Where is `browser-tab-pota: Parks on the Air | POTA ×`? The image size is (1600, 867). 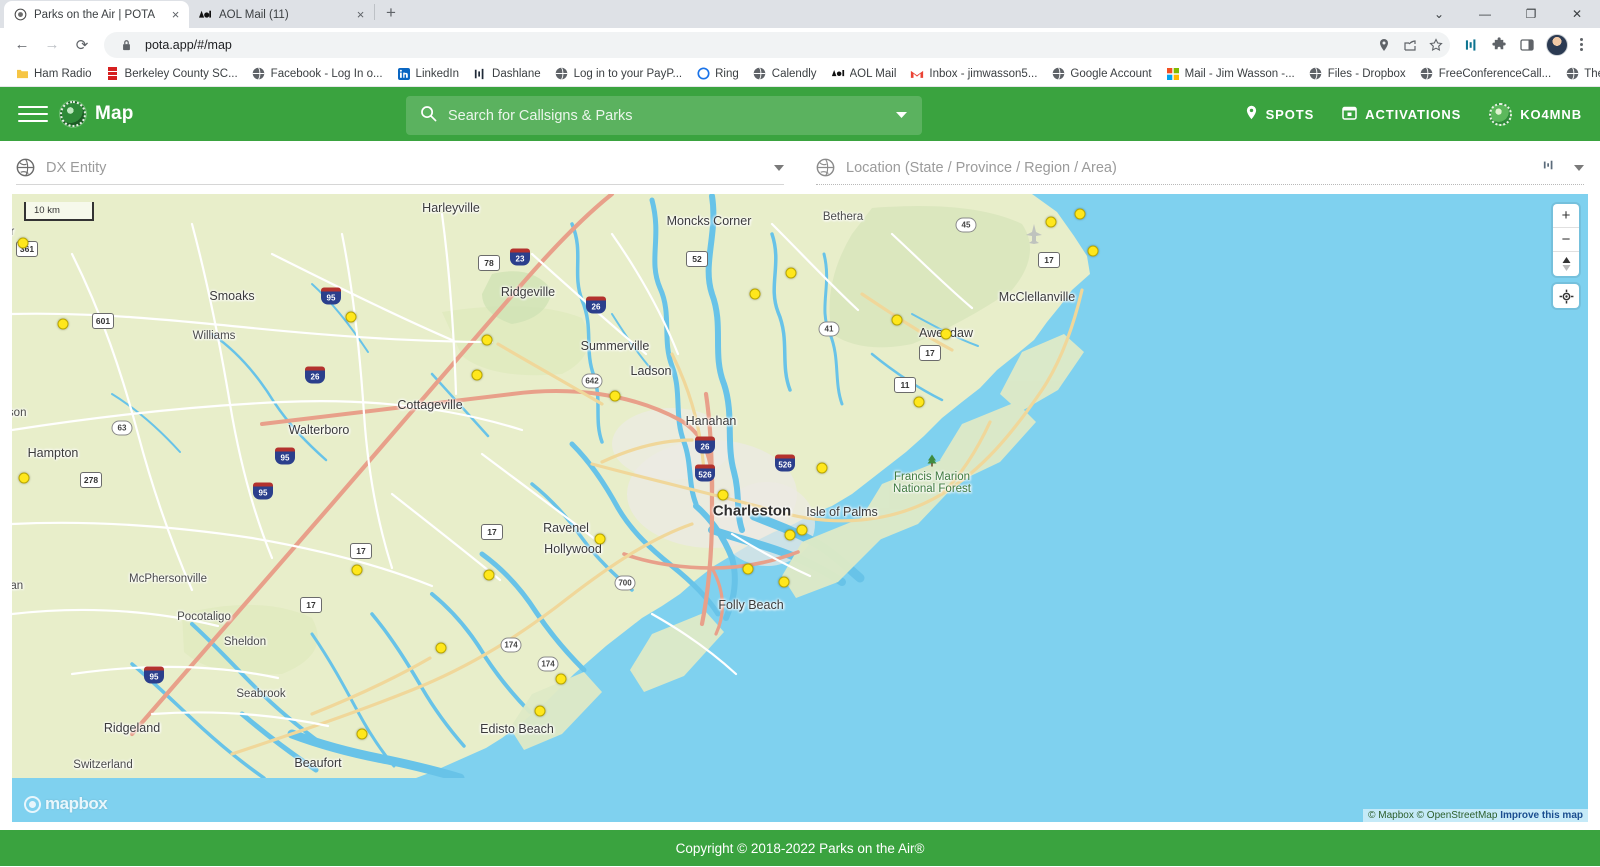
browser-tab-pota: Parks on the Air | POTA × is located at coordinates (96, 14).